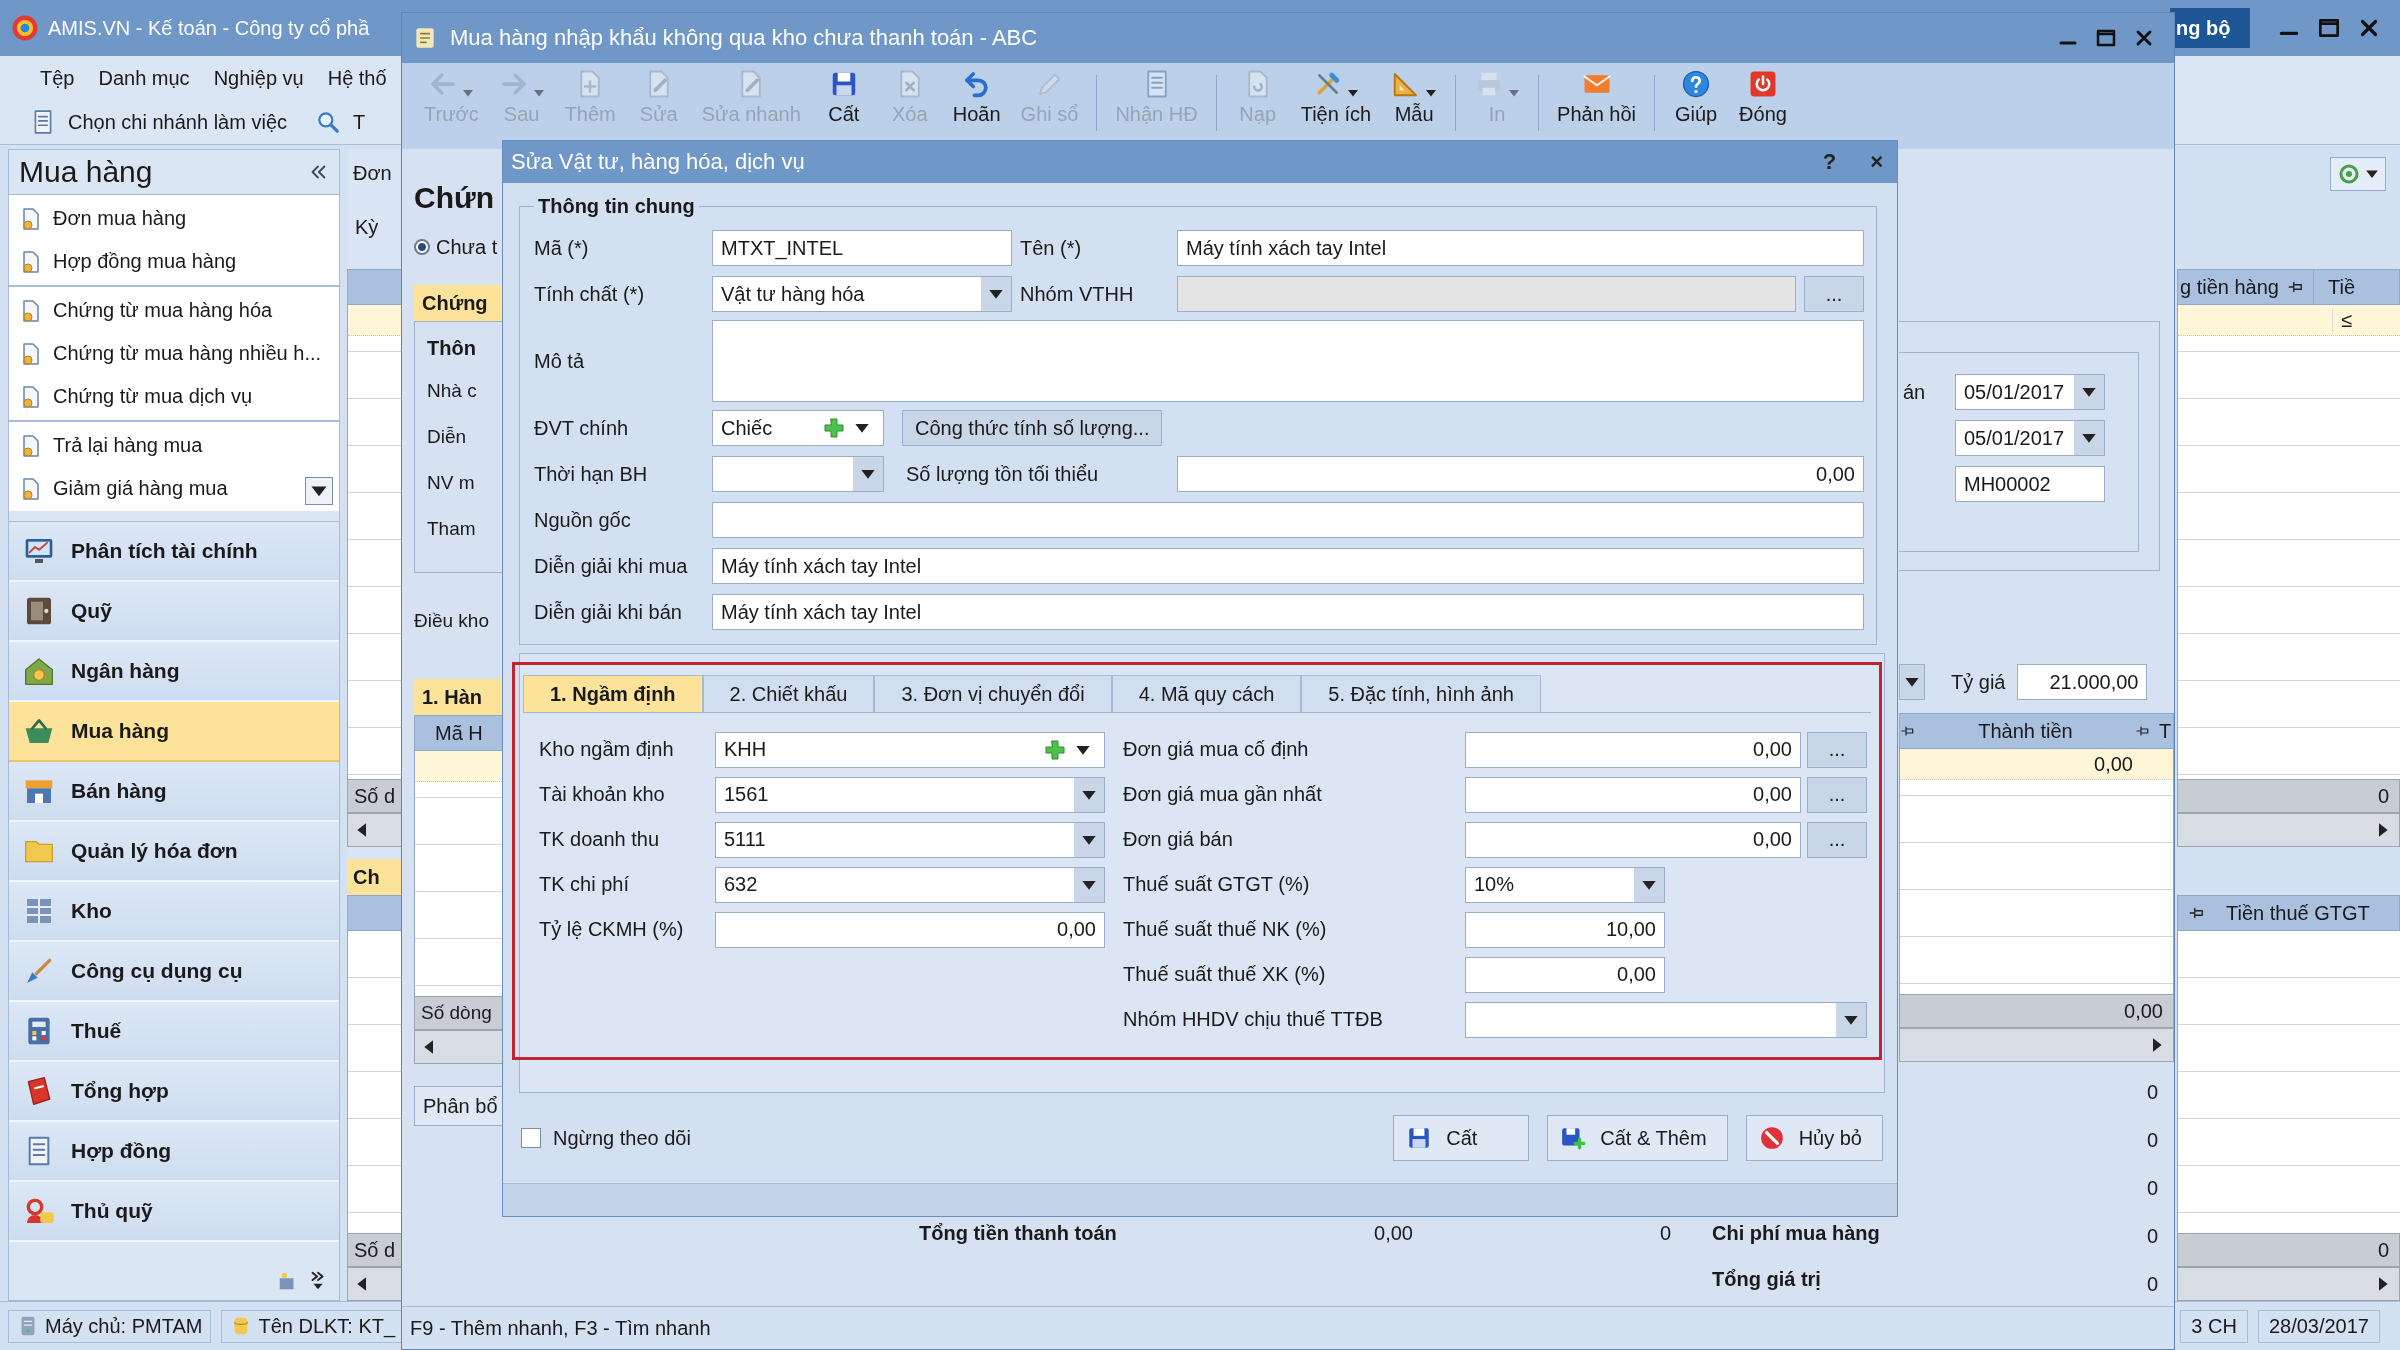 Image resolution: width=2400 pixels, height=1350 pixels. I want to click on dialog-button: Hủy bỏ, so click(1814, 1138).